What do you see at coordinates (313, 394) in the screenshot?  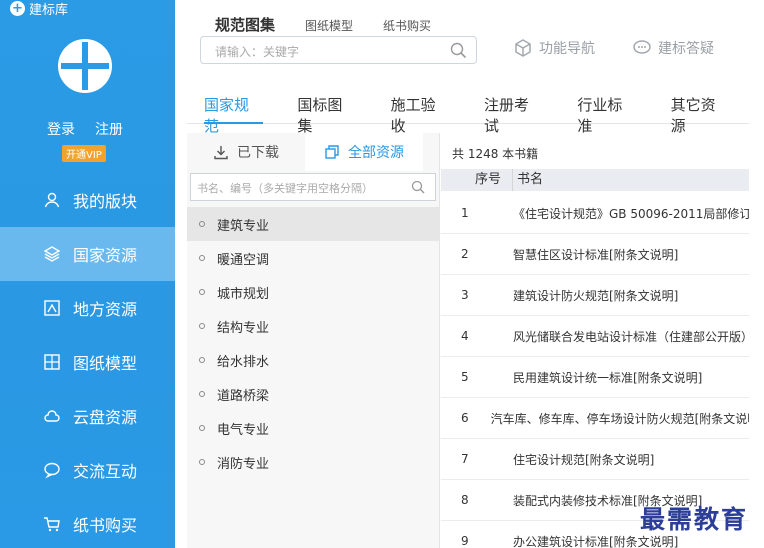 I see `category-item-roads-bridges: 道路桥梁` at bounding box center [313, 394].